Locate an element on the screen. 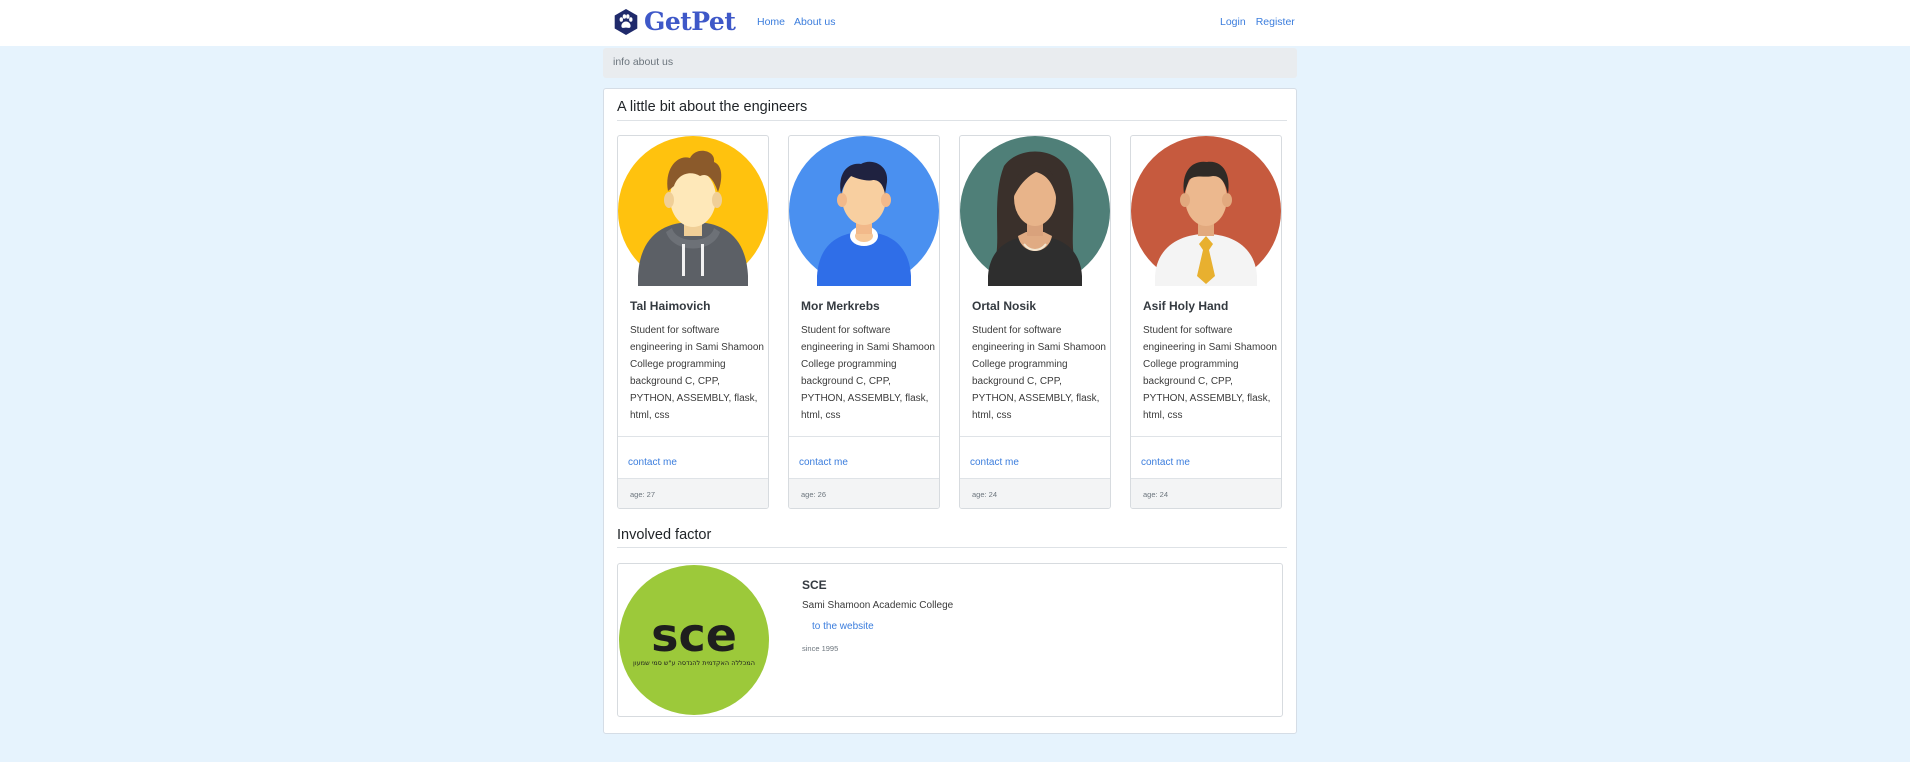  paw-icon is located at coordinates (626, 22).